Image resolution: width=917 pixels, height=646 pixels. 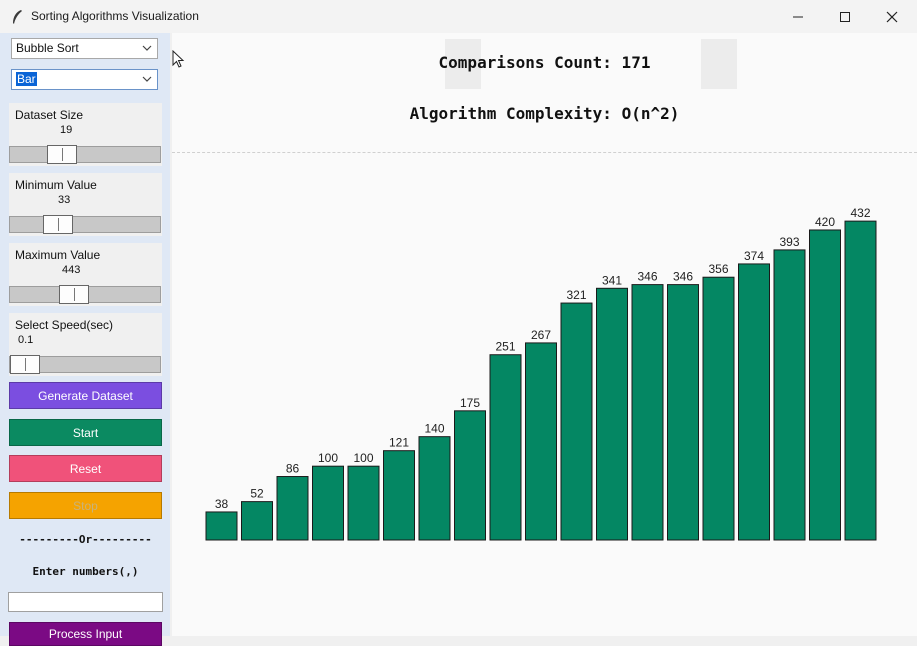 What do you see at coordinates (860, 213) in the screenshot?
I see `bar-label-18: 432` at bounding box center [860, 213].